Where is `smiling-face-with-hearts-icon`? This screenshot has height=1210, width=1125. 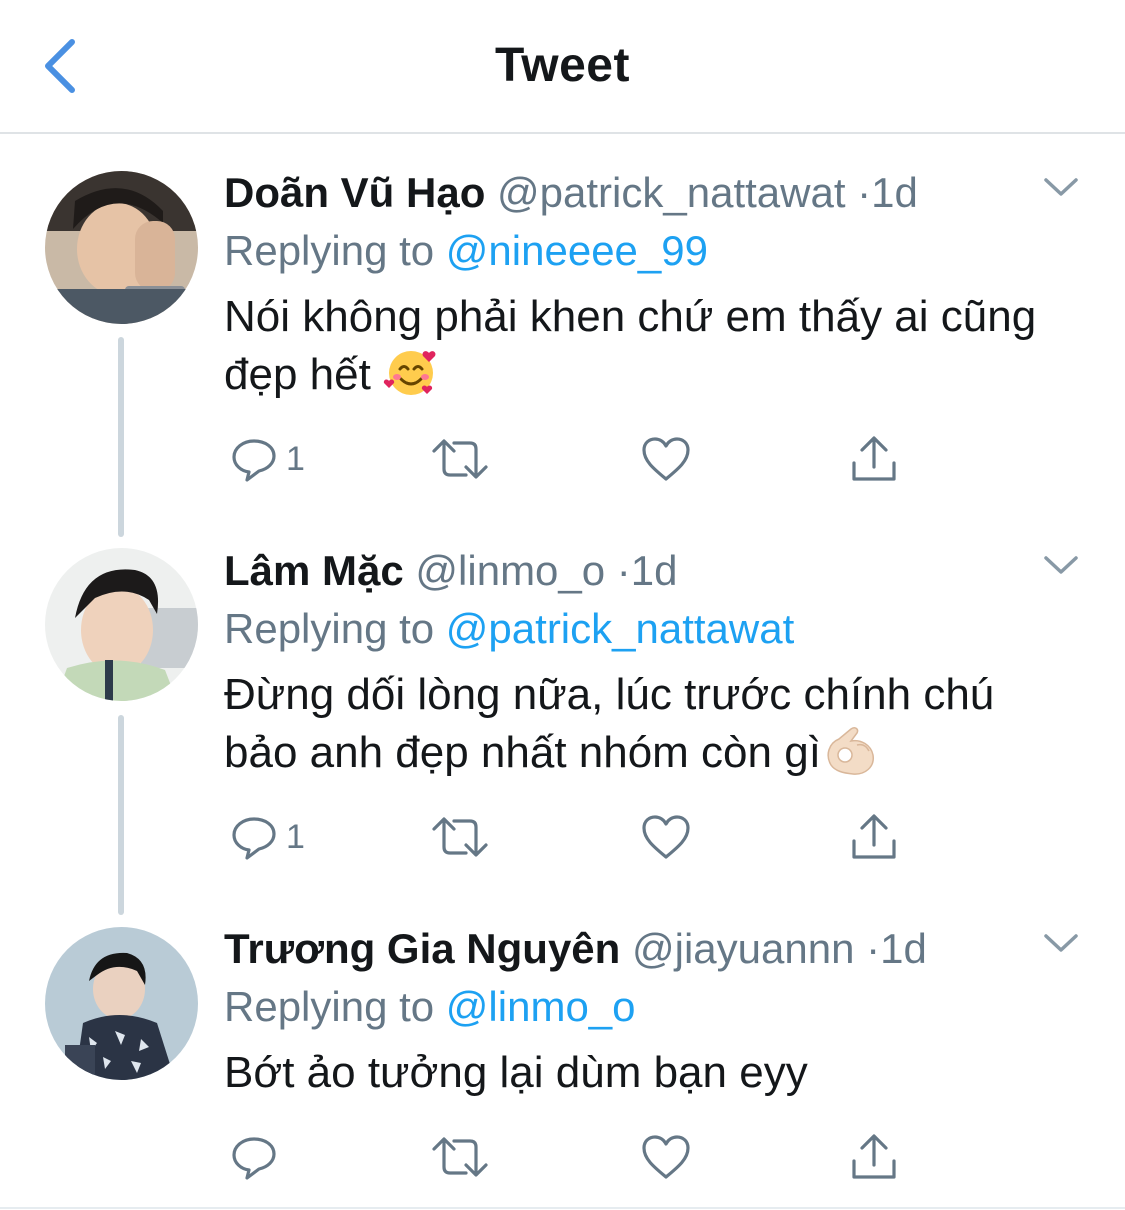
smiling-face-with-hearts-icon is located at coordinates (411, 379).